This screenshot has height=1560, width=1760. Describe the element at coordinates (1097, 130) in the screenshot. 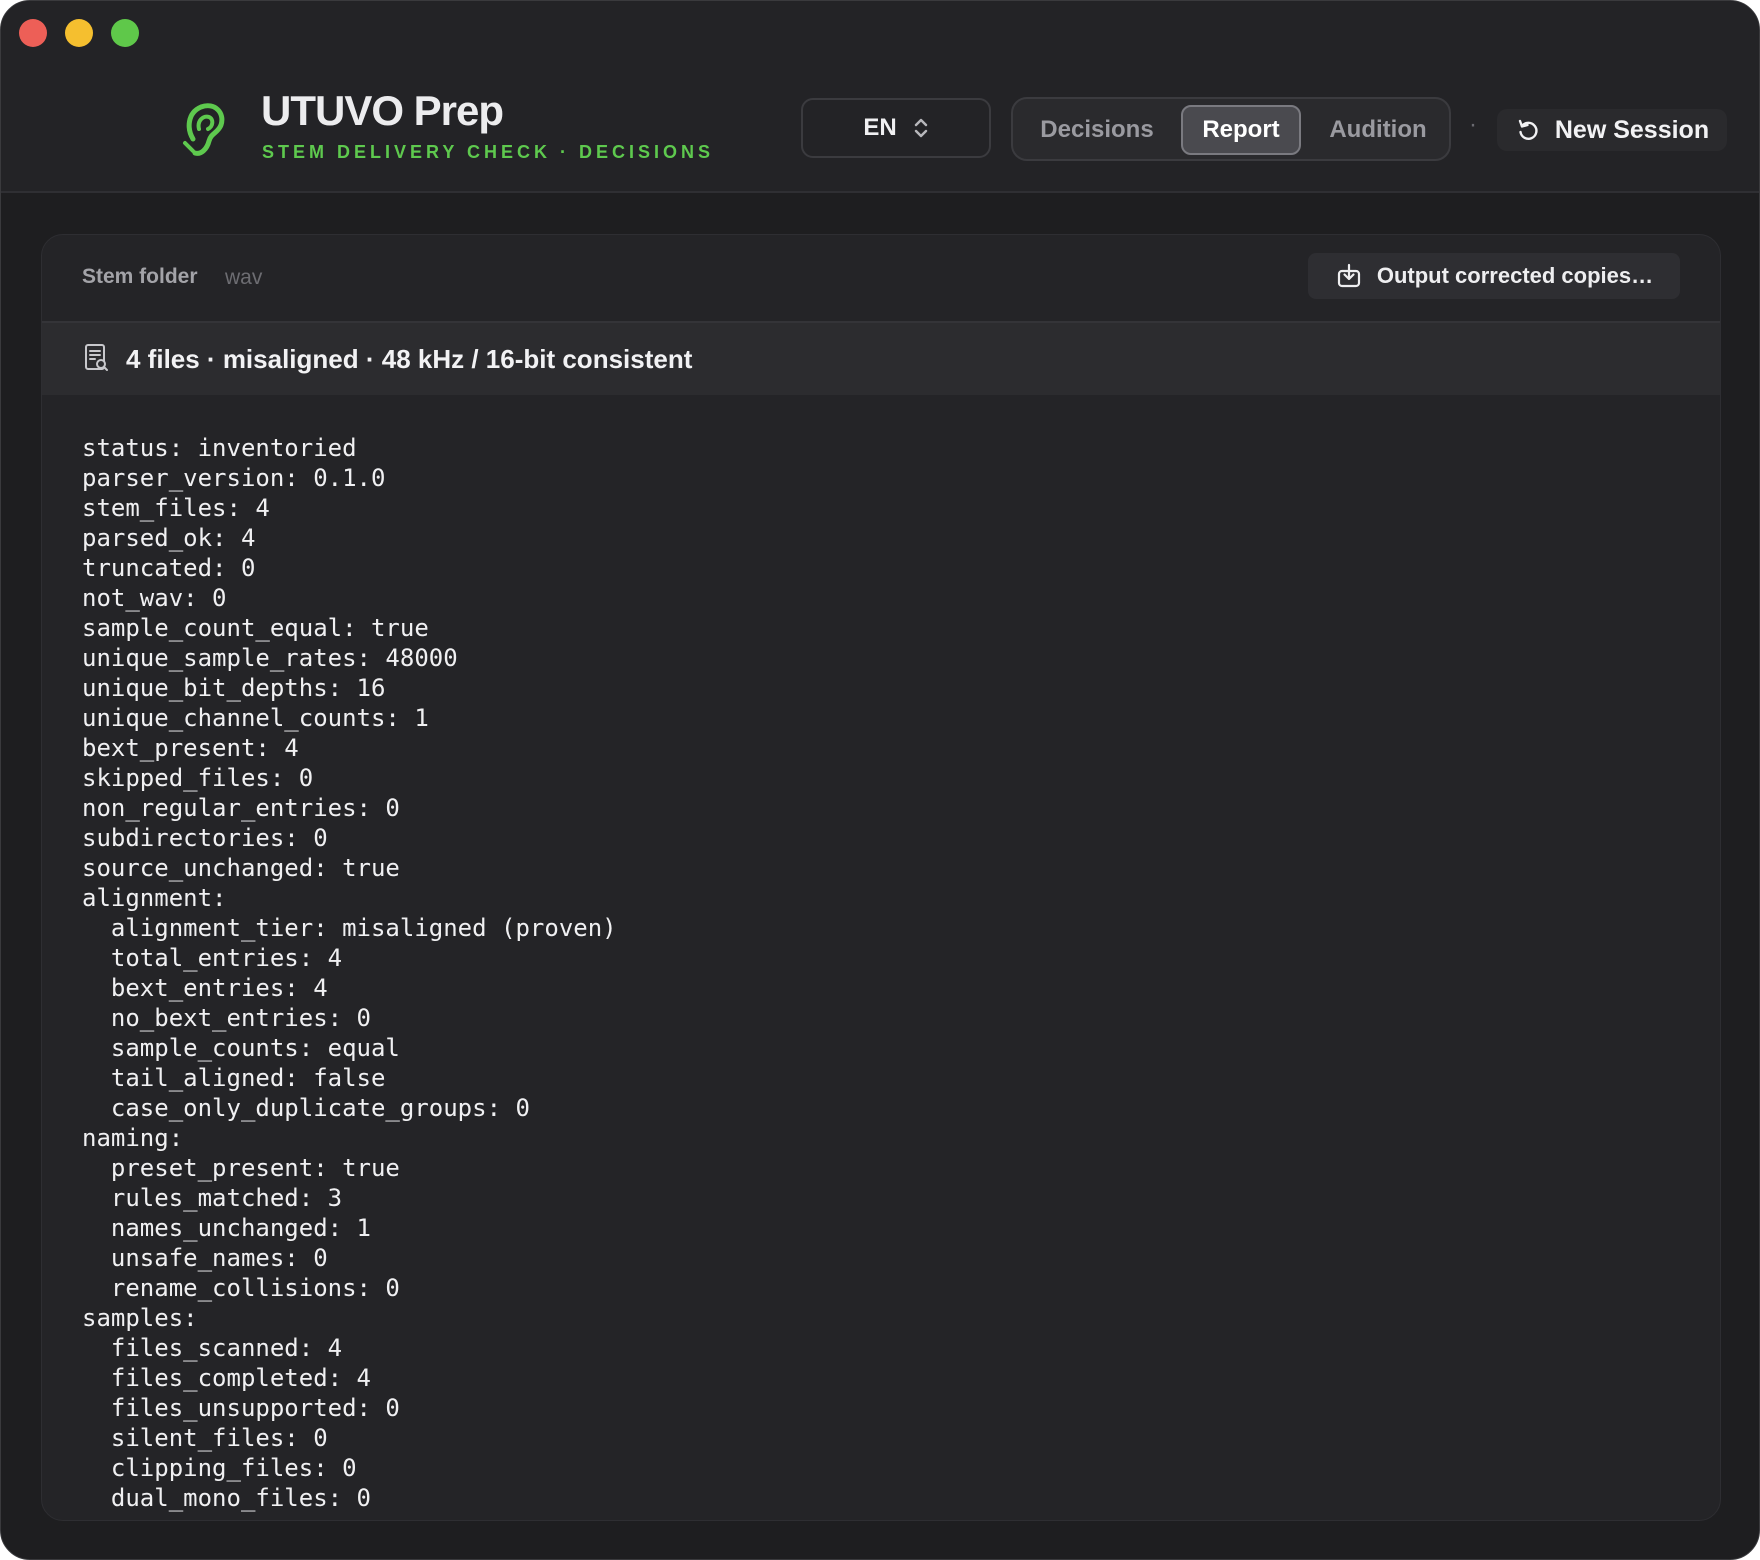

I see `tab-decisions: Decisions` at that location.